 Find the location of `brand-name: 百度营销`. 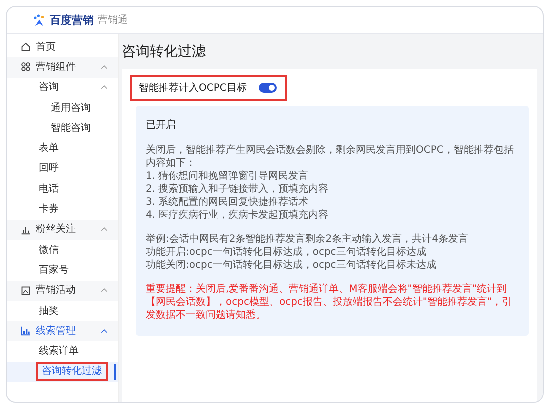

brand-name: 百度营销 is located at coordinates (72, 20).